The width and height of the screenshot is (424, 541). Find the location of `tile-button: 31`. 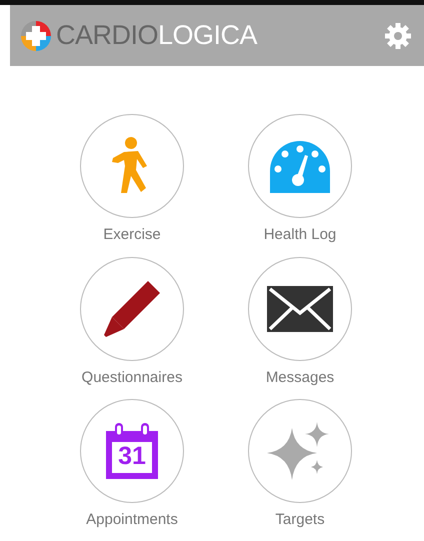

tile-button: 31 is located at coordinates (132, 451).